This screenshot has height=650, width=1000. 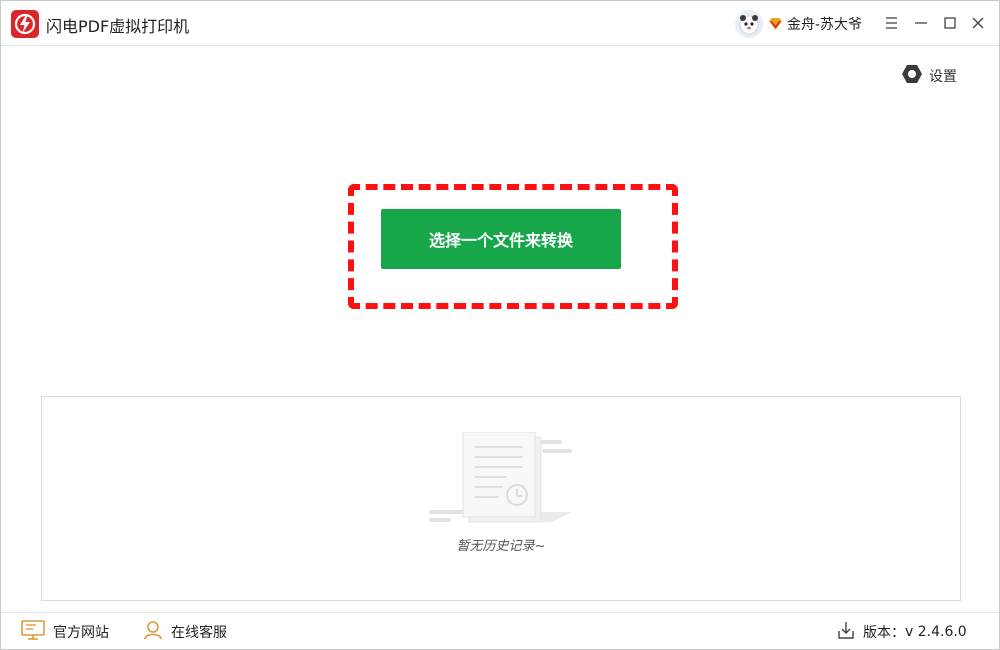 I want to click on title-bar: 闪电PDF虚拟打印机 金舟-苏大爷, so click(x=500, y=23).